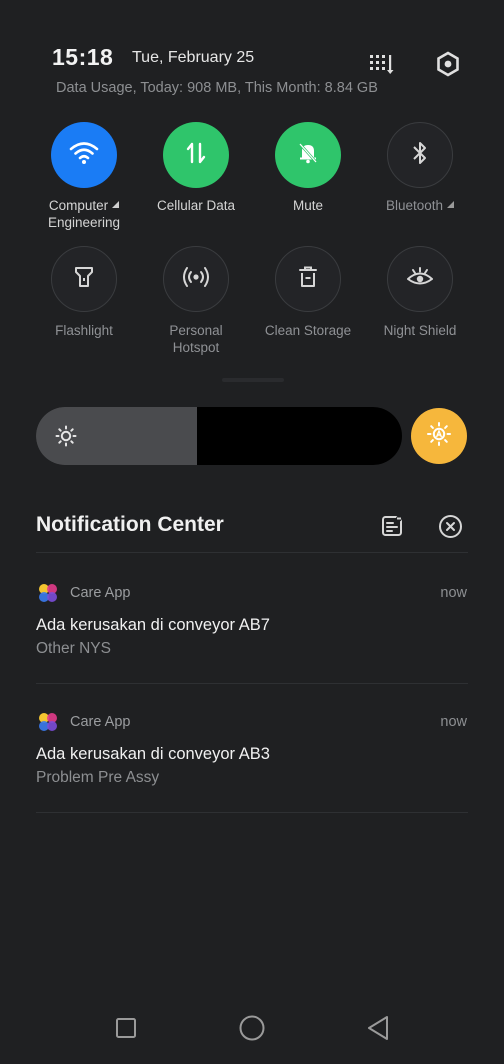 This screenshot has height=1064, width=504. What do you see at coordinates (196, 205) in the screenshot?
I see `tile-cellular-data-label: Cellular Data` at bounding box center [196, 205].